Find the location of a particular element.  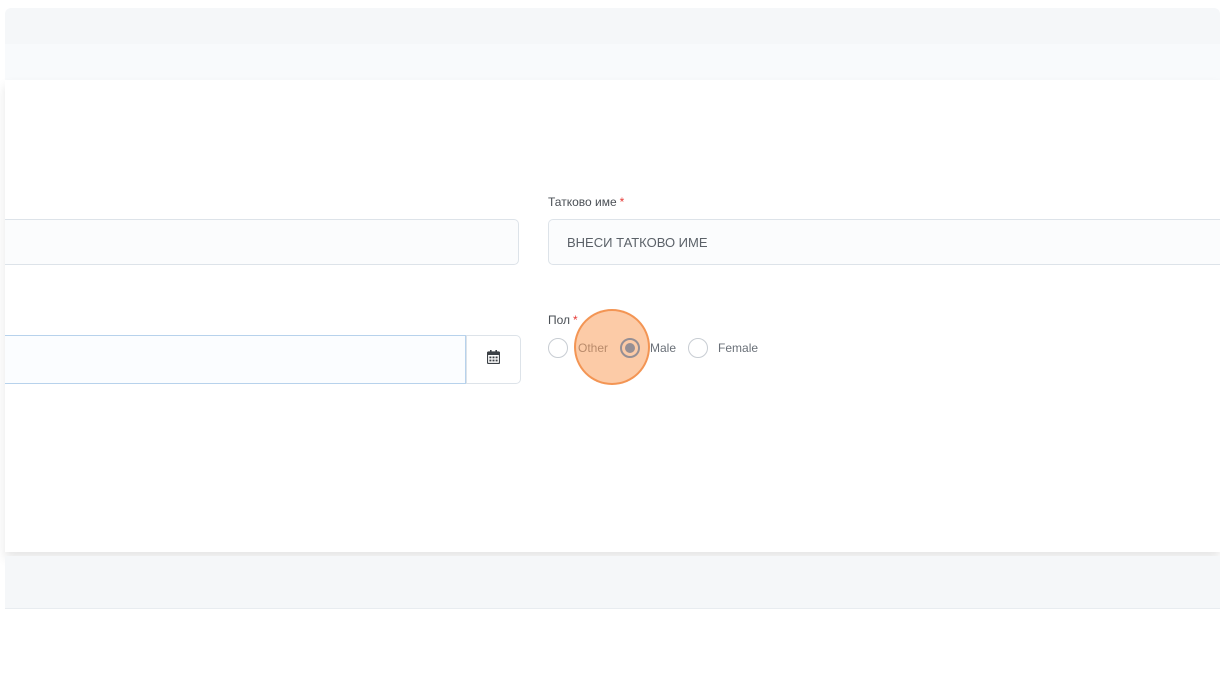

gender-option-female: Female is located at coordinates (723, 348).